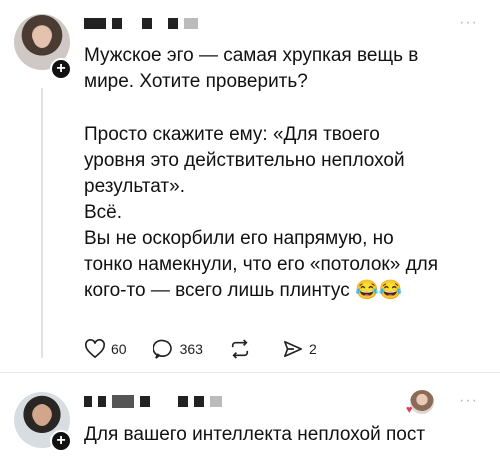 Image resolution: width=500 pixels, height=456 pixels. I want to click on heart-icon: ♥, so click(409, 410).